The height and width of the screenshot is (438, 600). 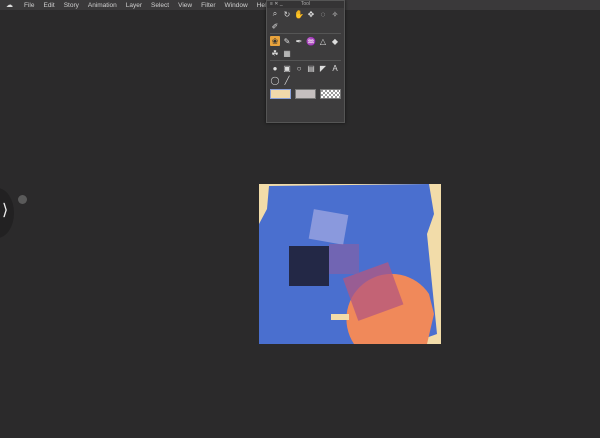 What do you see at coordinates (309, 266) in the screenshot?
I see `dark-square` at bounding box center [309, 266].